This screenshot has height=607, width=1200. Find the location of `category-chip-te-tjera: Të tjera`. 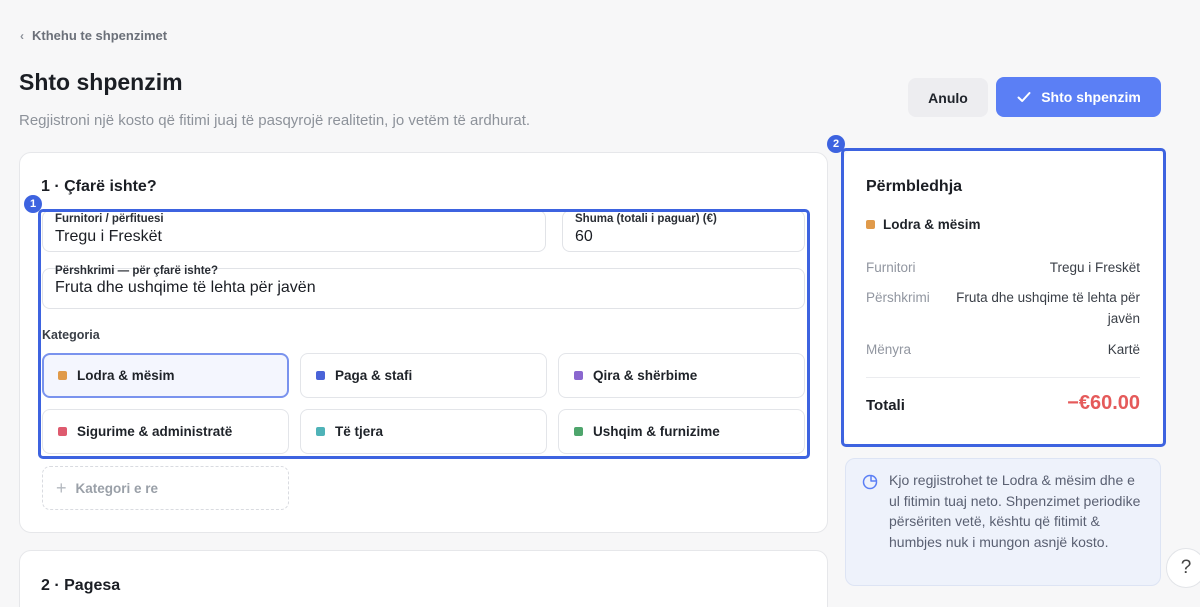

category-chip-te-tjera: Të tjera is located at coordinates (423, 431).